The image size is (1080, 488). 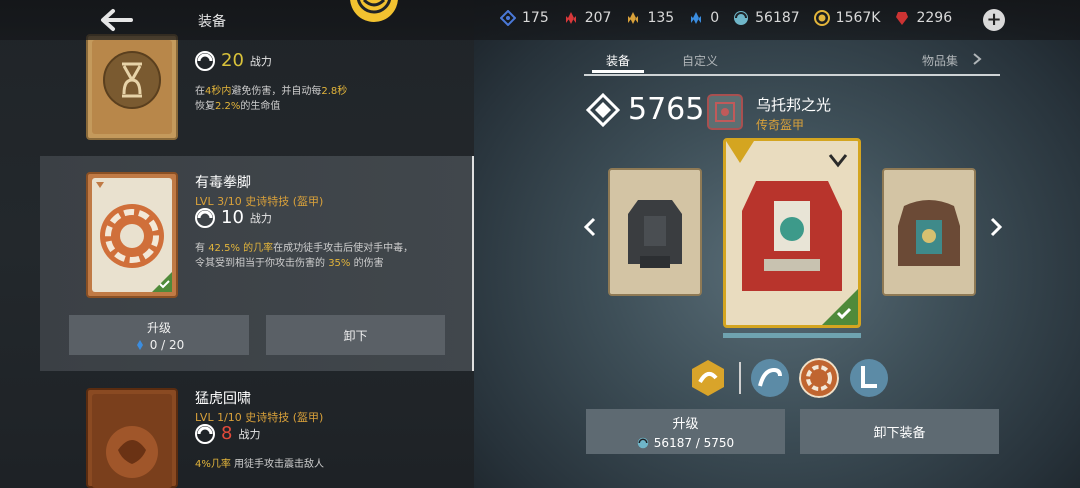 What do you see at coordinates (132, 441) in the screenshot?
I see `tiger-roar-icon` at bounding box center [132, 441].